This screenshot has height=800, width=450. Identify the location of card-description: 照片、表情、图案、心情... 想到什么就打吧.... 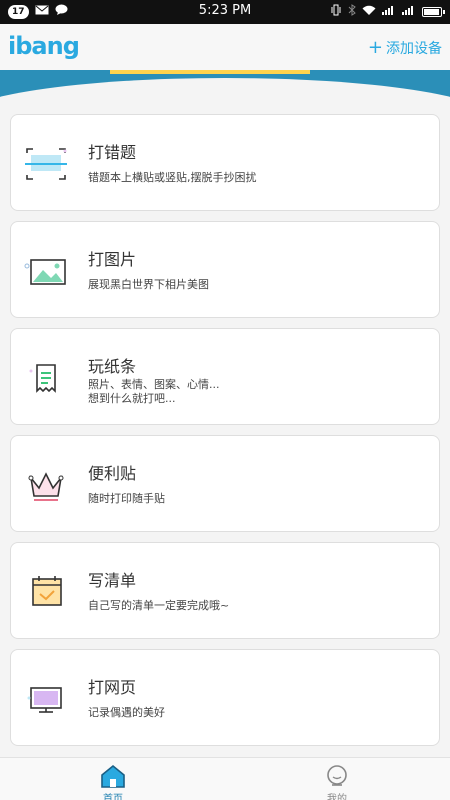
(154, 392).